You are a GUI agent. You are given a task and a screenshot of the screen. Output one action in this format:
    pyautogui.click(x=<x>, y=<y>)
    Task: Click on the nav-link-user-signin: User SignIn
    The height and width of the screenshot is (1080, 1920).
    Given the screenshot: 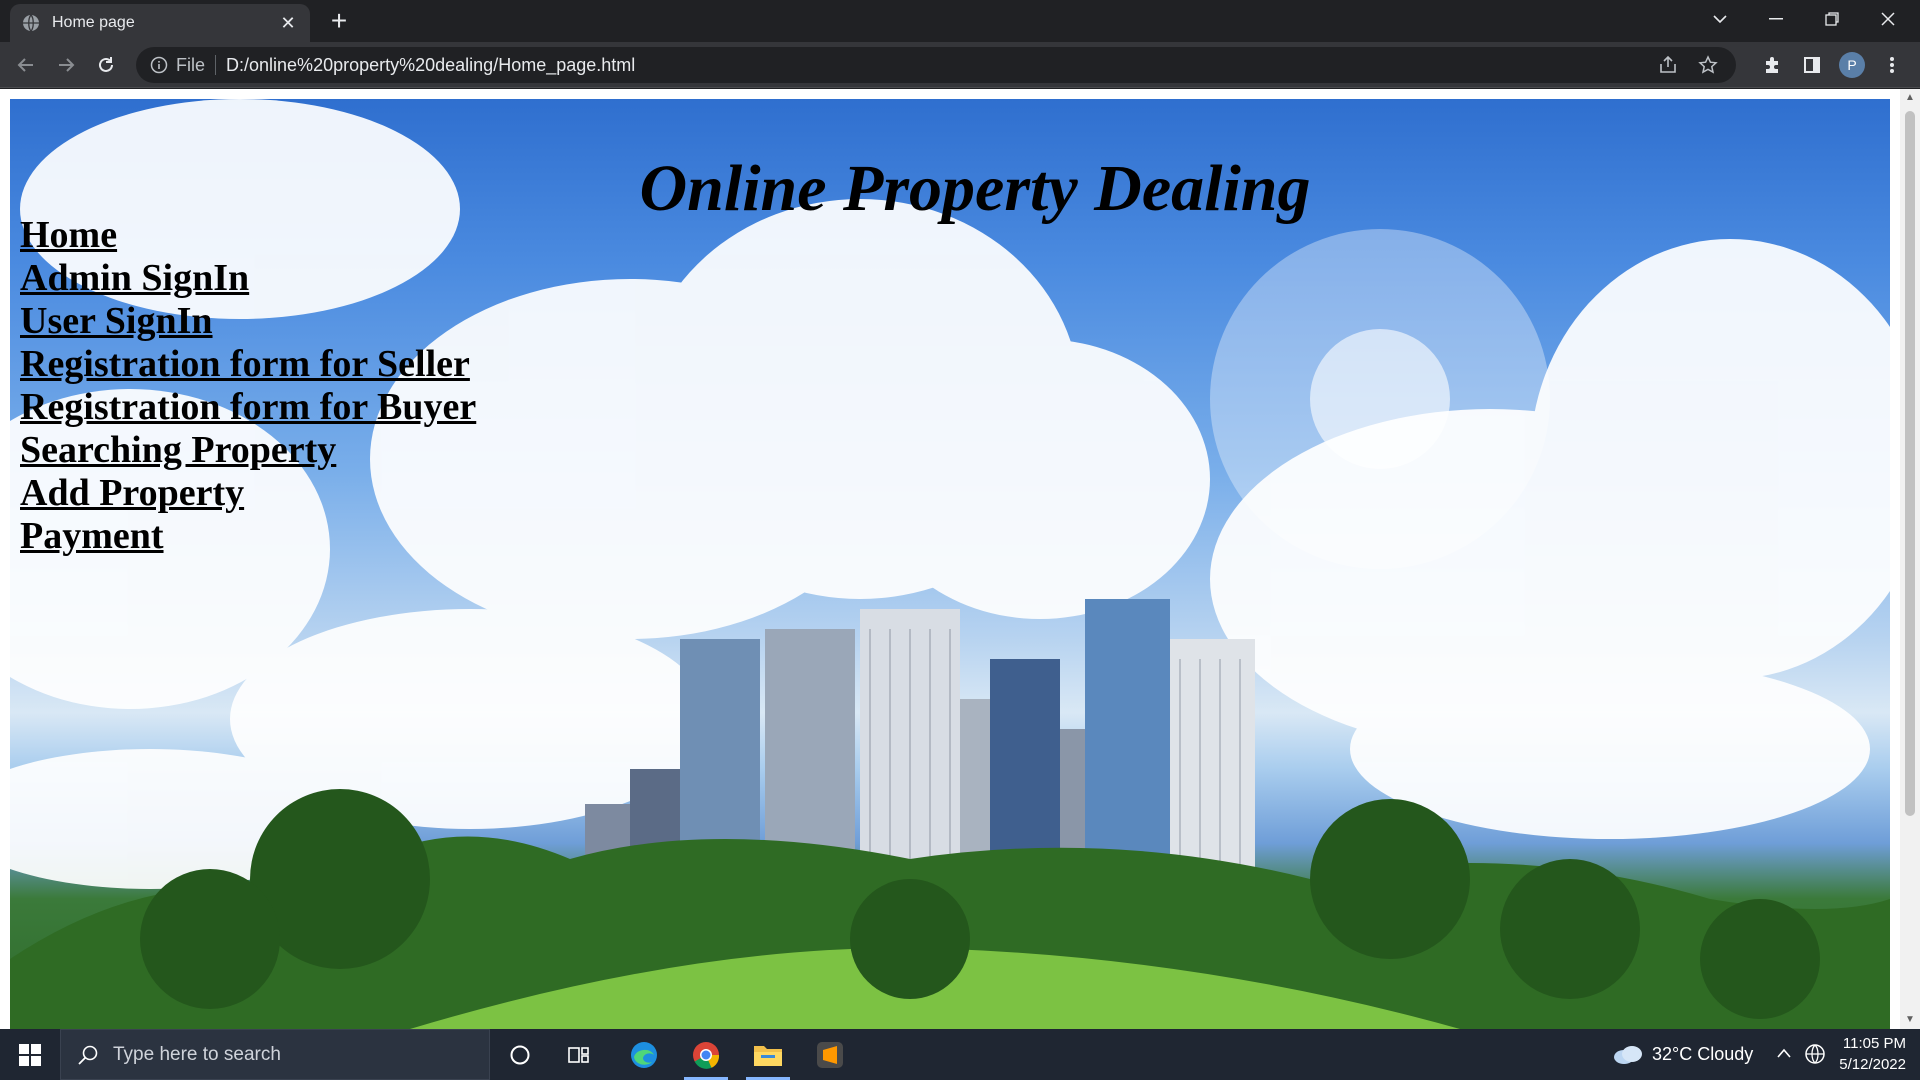 What is the action you would take?
    pyautogui.click(x=116, y=321)
    